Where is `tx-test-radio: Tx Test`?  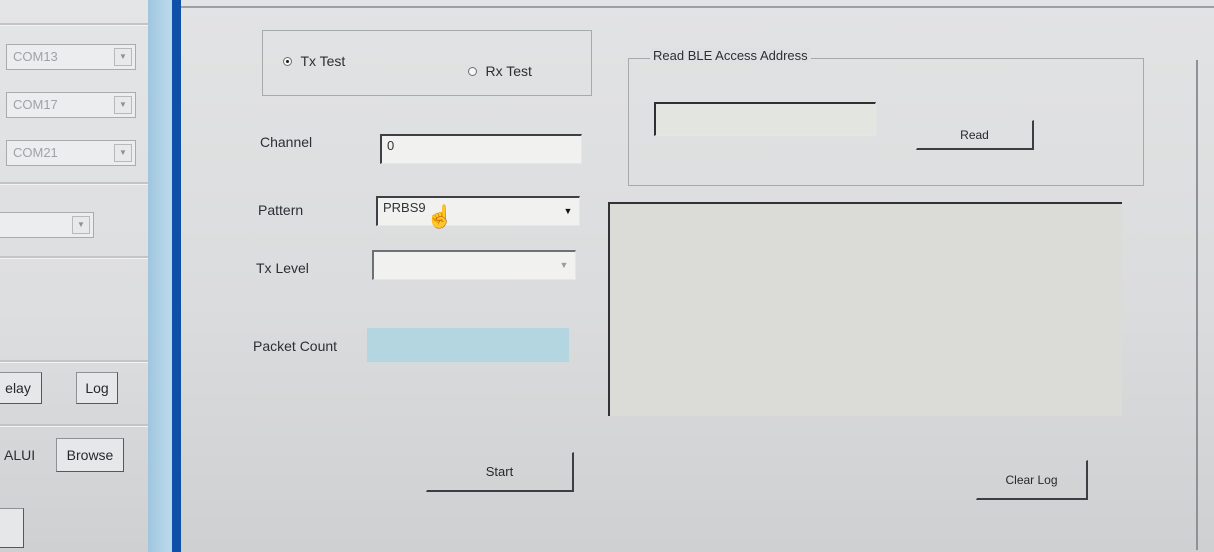
tx-test-radio: Tx Test is located at coordinates (314, 62).